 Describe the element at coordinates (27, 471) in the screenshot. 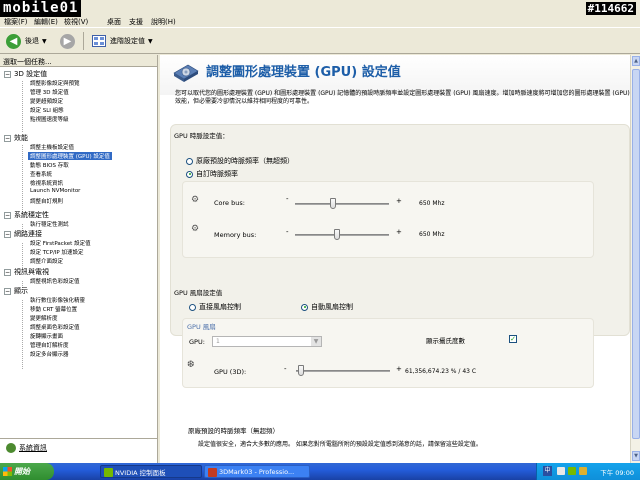

I see `start-button: 開始` at that location.